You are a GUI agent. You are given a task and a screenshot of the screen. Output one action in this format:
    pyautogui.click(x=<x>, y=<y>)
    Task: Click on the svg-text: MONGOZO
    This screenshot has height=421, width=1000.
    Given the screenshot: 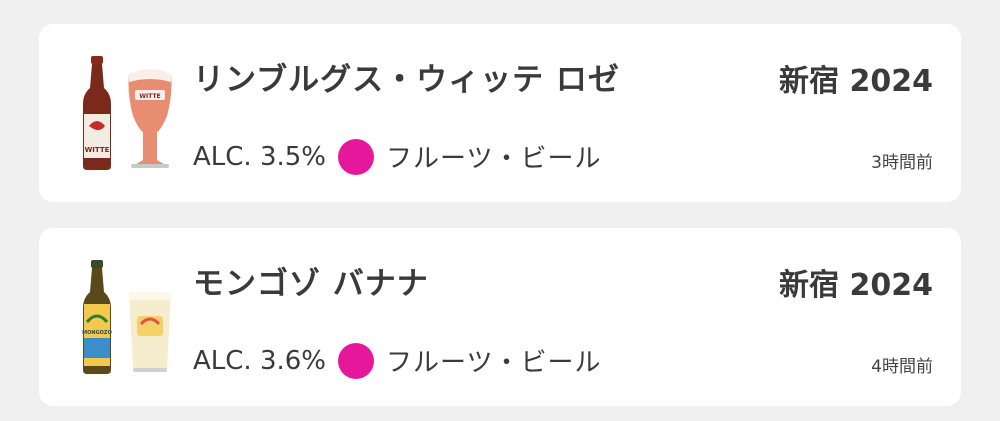 What is the action you would take?
    pyautogui.click(x=97, y=333)
    